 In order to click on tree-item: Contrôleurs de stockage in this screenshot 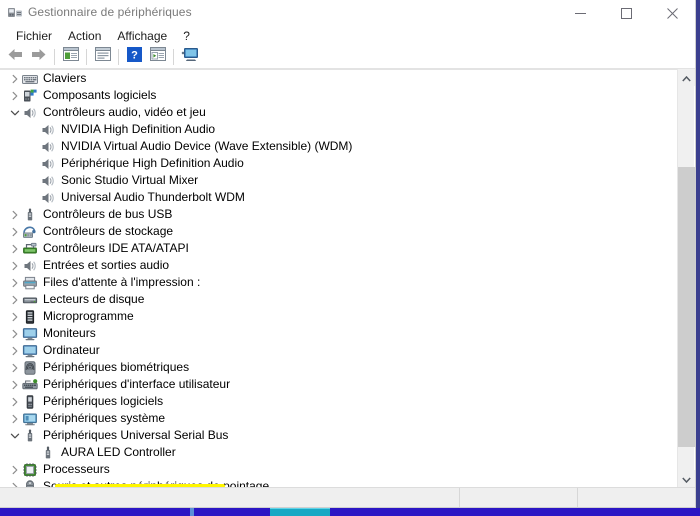, I will do `click(338, 231)`.